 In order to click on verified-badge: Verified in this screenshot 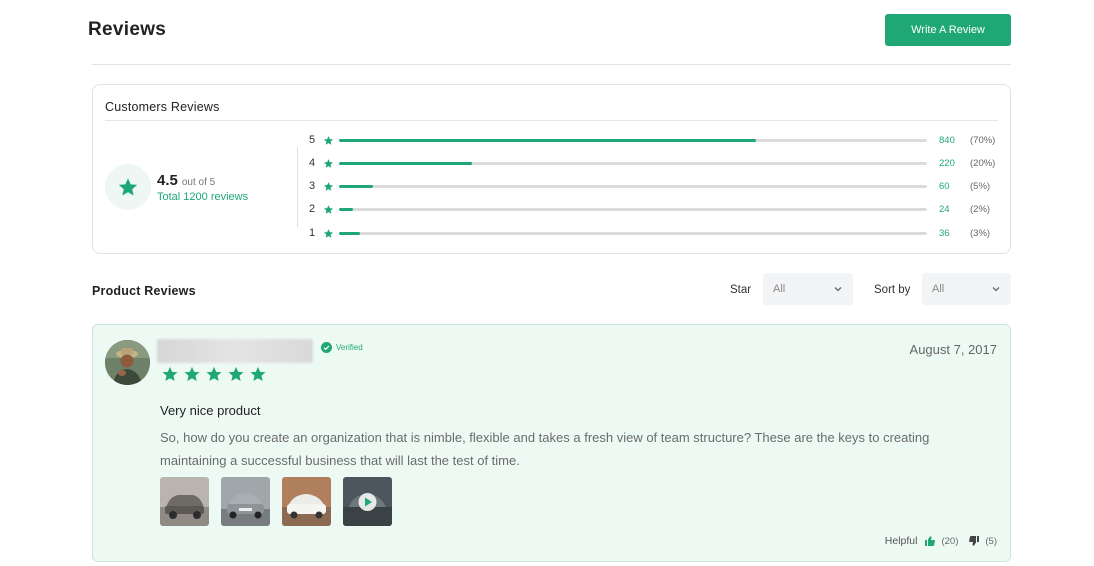, I will do `click(342, 347)`.